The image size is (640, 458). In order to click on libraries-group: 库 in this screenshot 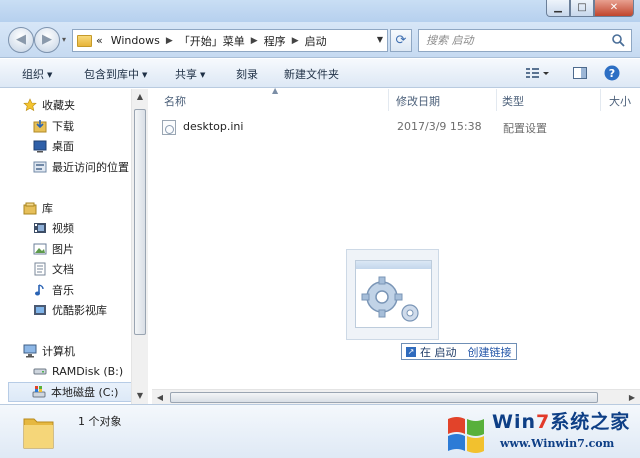, I will do `click(37, 208)`.